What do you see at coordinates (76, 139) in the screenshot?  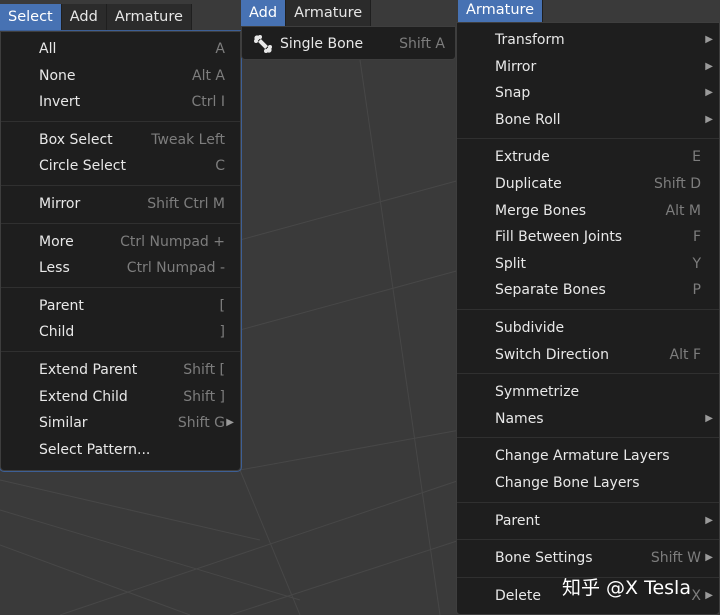 I see `menu-item-label: Box Select` at bounding box center [76, 139].